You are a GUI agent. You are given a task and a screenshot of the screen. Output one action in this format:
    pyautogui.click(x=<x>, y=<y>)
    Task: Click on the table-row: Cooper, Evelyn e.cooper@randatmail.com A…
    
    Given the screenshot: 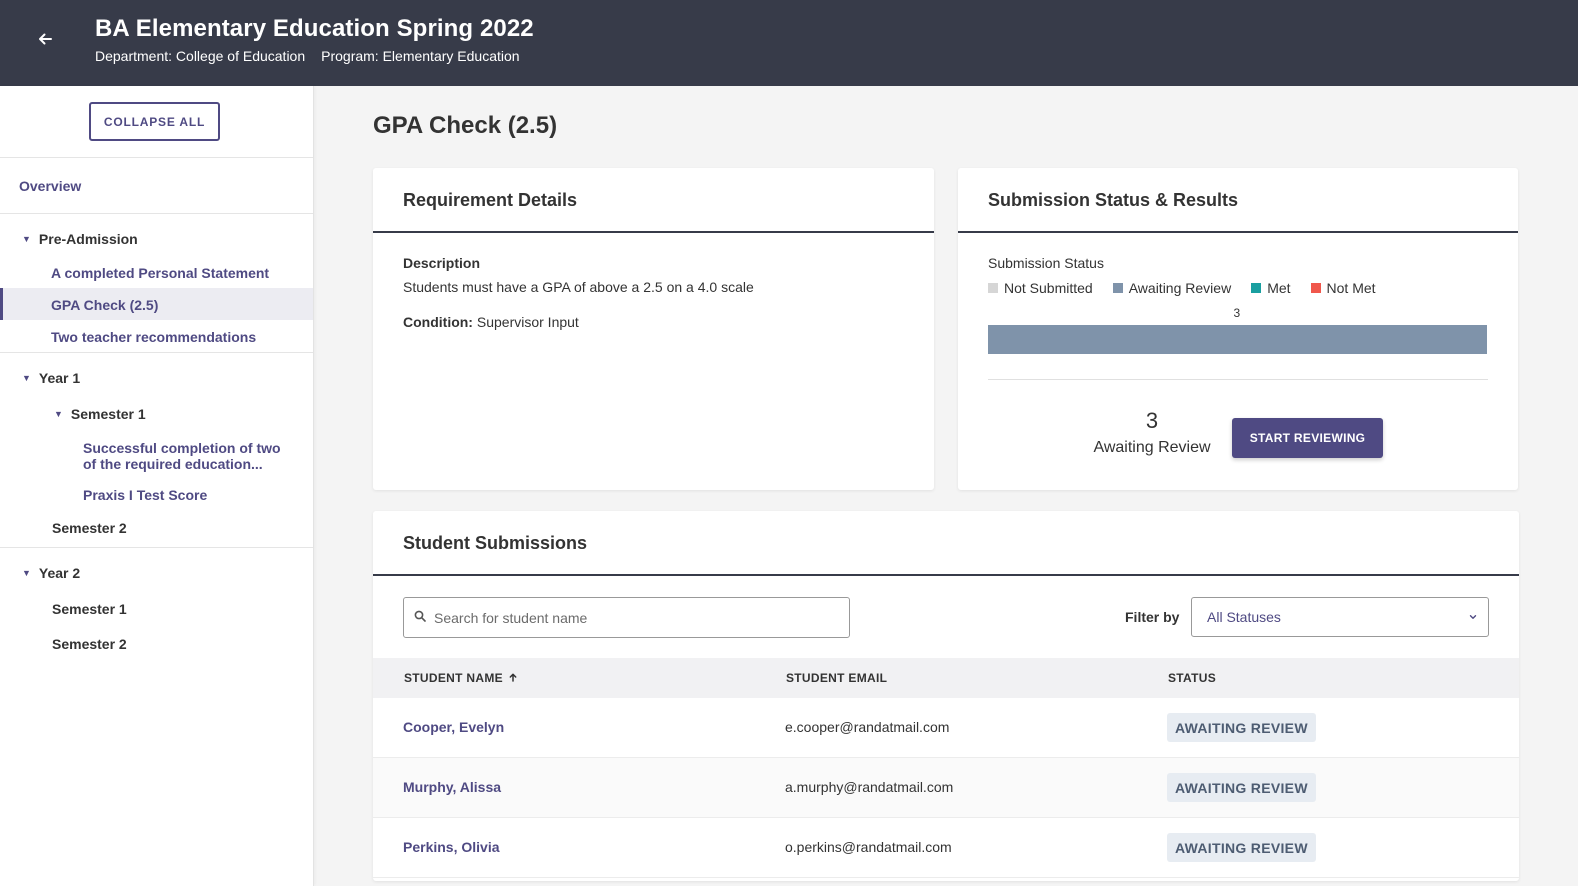 What is the action you would take?
    pyautogui.click(x=946, y=728)
    